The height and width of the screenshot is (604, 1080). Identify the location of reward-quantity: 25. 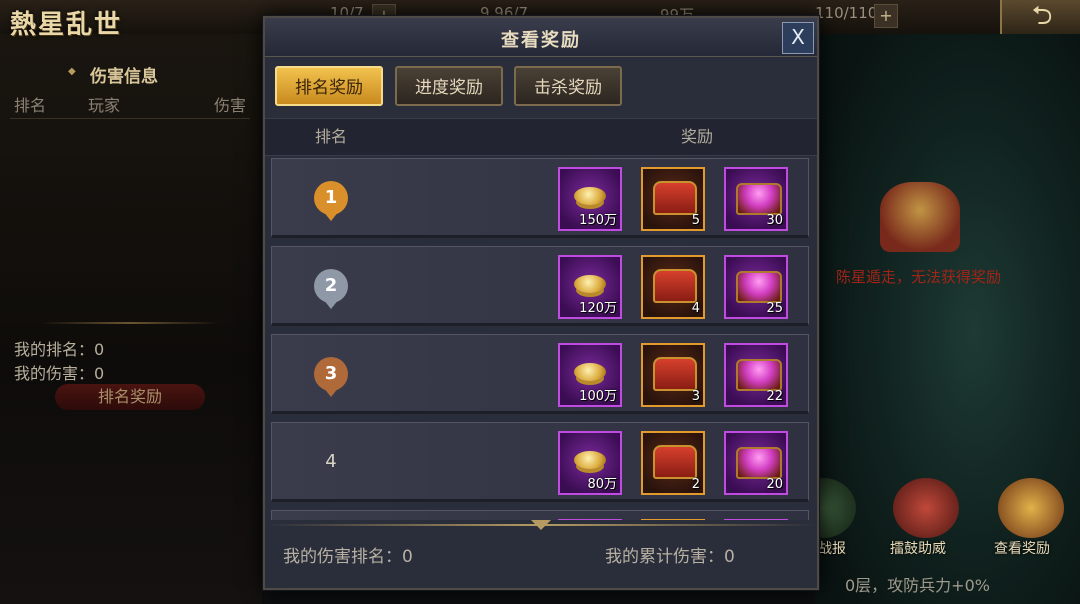
(774, 308).